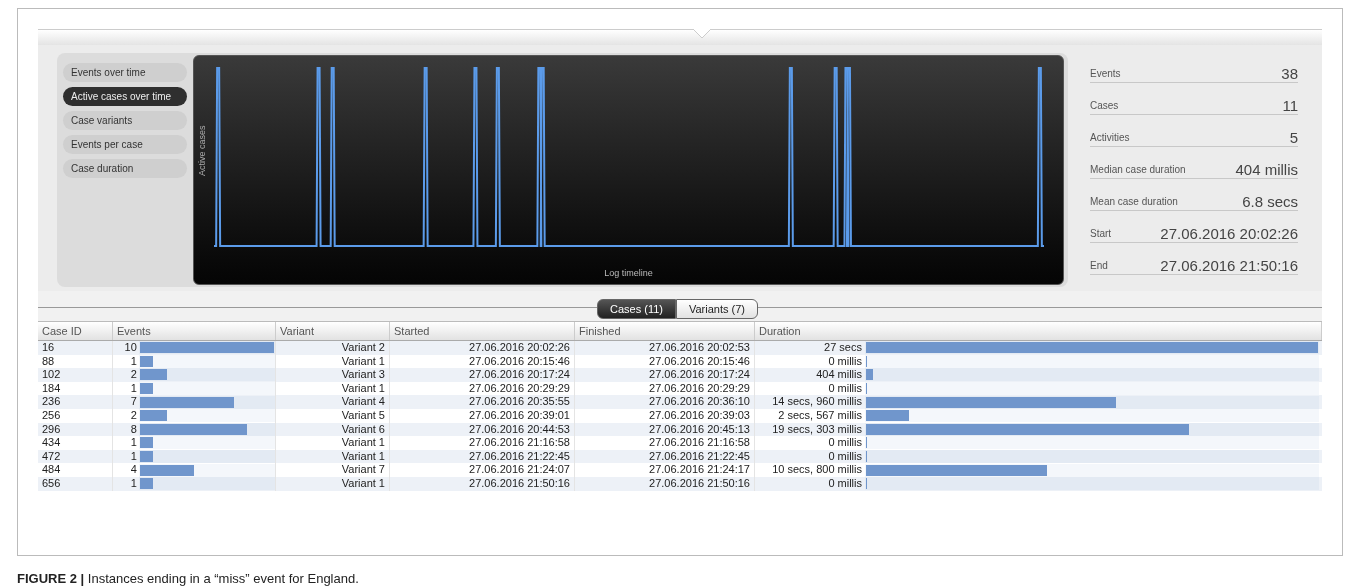  What do you see at coordinates (194, 331) in the screenshot?
I see `column-header: Events` at bounding box center [194, 331].